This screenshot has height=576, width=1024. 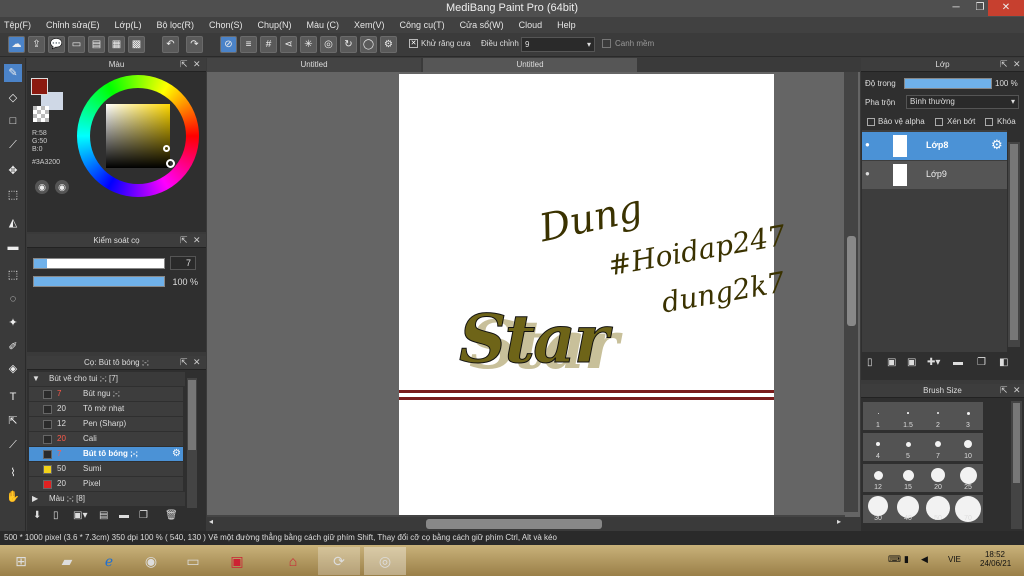 What do you see at coordinates (908, 478) in the screenshot?
I see `brush-size-cell: 15` at bounding box center [908, 478].